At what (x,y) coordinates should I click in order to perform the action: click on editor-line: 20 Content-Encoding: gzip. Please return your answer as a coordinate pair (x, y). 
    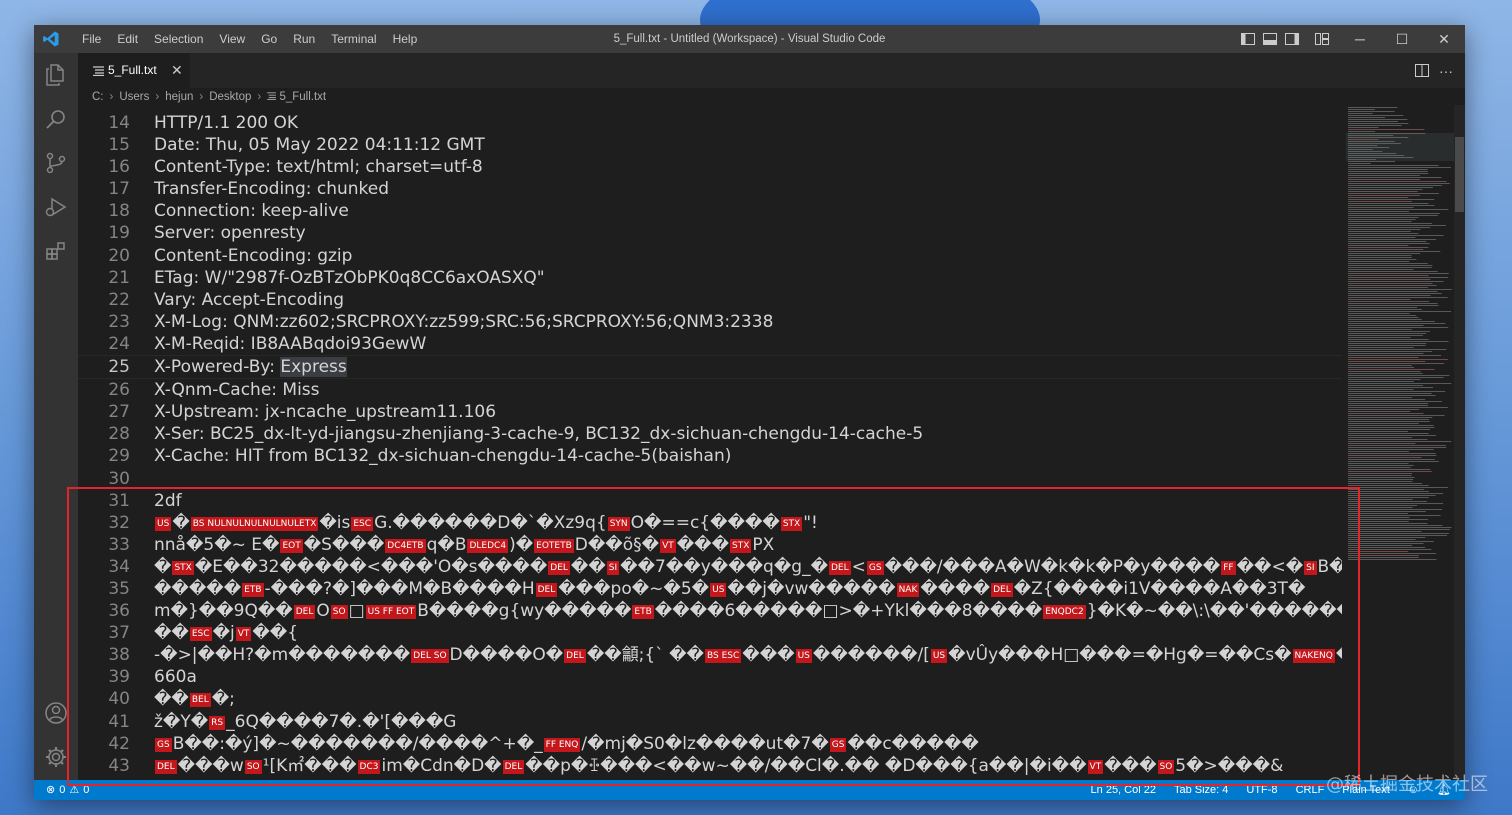
    Looking at the image, I should click on (710, 256).